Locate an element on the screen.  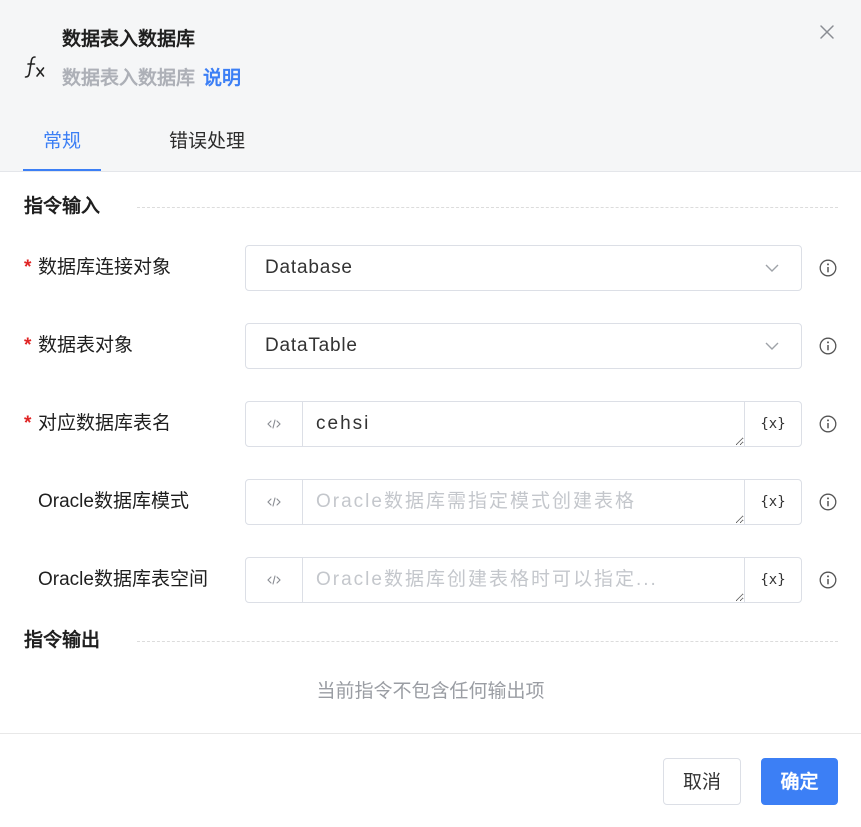
field-label-datatable: * 数据表对象 is located at coordinates (78, 346).